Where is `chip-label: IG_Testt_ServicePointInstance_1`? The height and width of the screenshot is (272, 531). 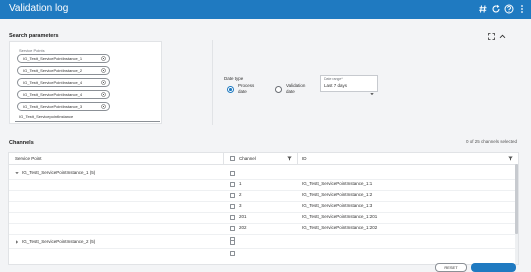 chip-label: IG_Testt_ServicePointInstance_1 is located at coordinates (53, 58).